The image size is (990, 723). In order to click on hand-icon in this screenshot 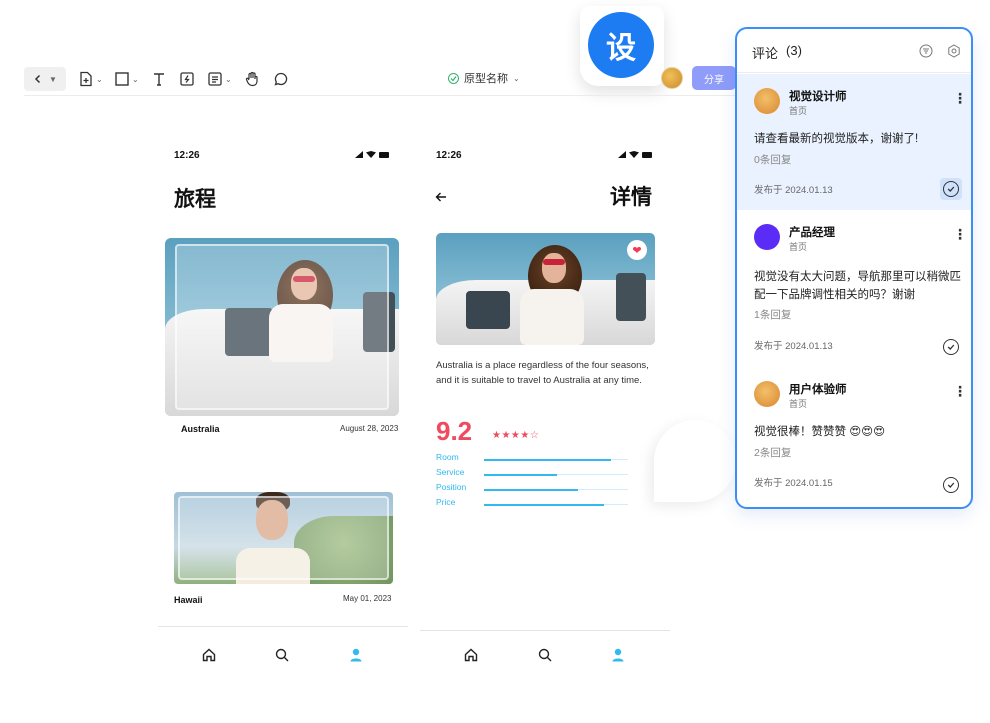, I will do `click(251, 79)`.